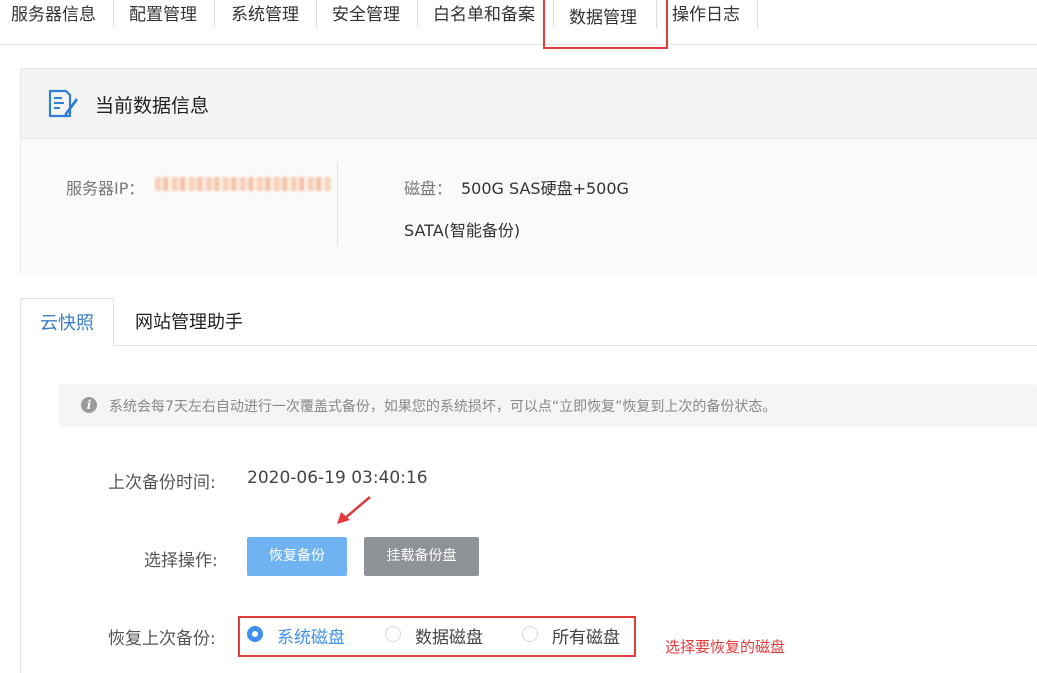 This screenshot has height=673, width=1037. Describe the element at coordinates (53, 15) in the screenshot. I see `tab-server-info: 服务器信息` at that location.